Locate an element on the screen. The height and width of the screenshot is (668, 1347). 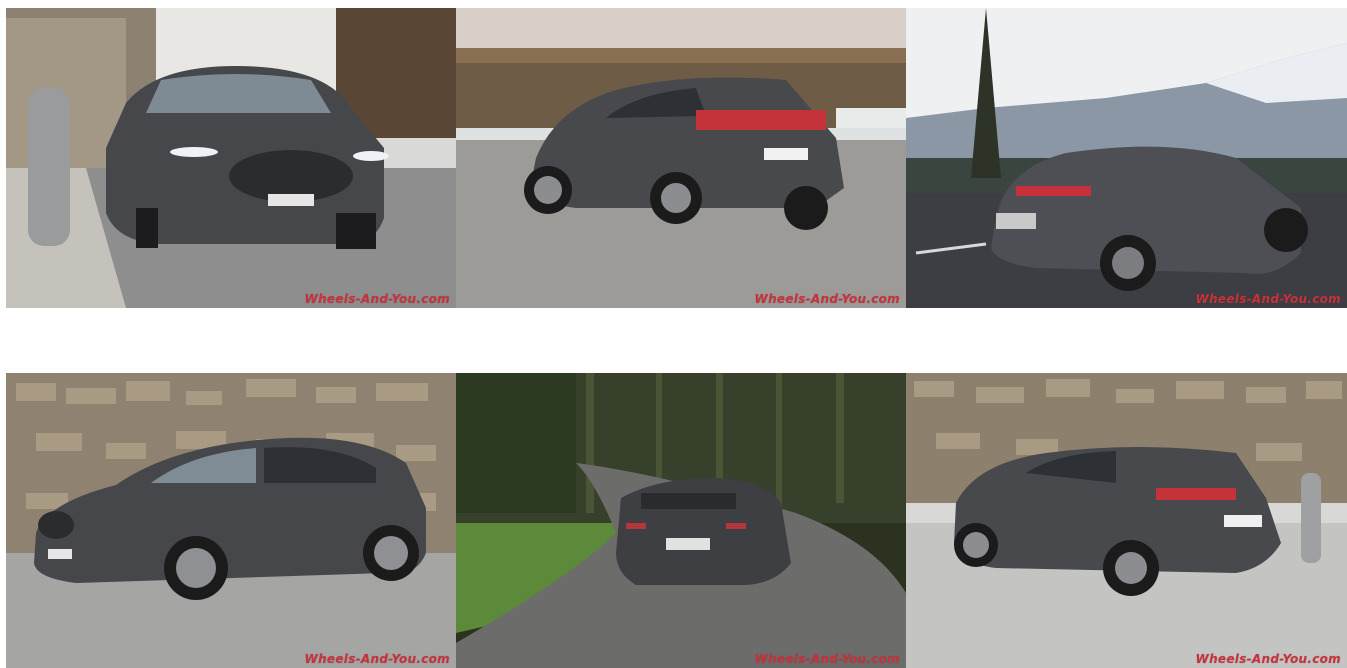
gallery-photo-5: Wheels-And-You.com is located at coordinates (681, 520).